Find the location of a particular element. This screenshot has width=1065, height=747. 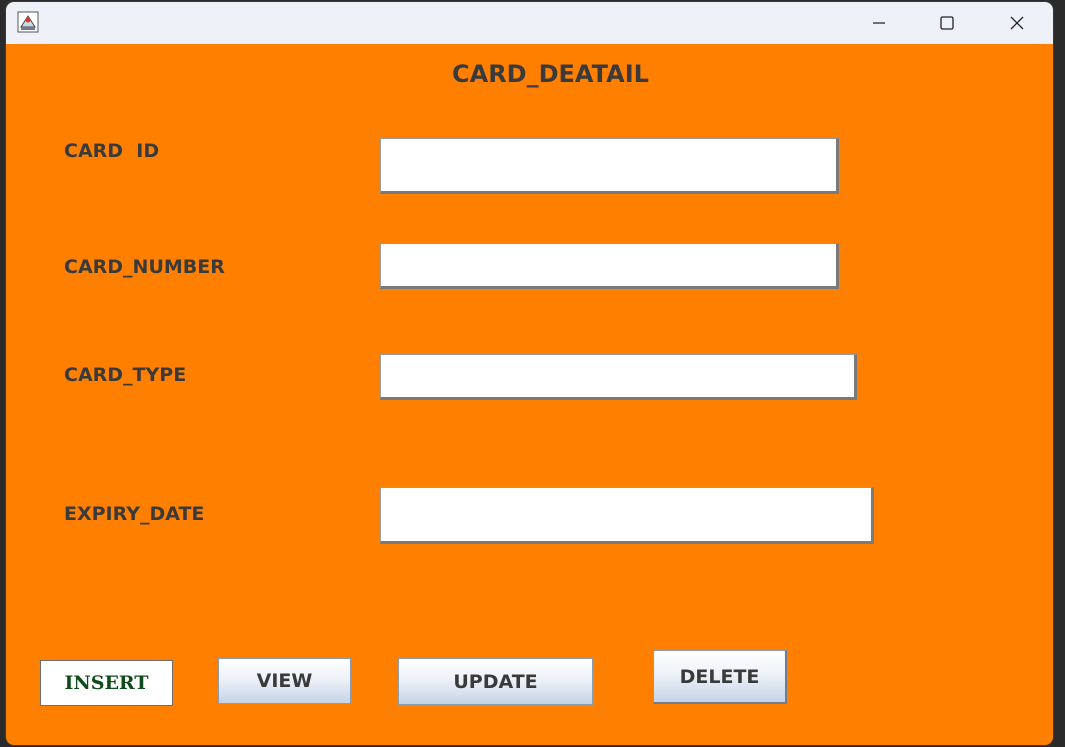

card-type-input is located at coordinates (618, 377).